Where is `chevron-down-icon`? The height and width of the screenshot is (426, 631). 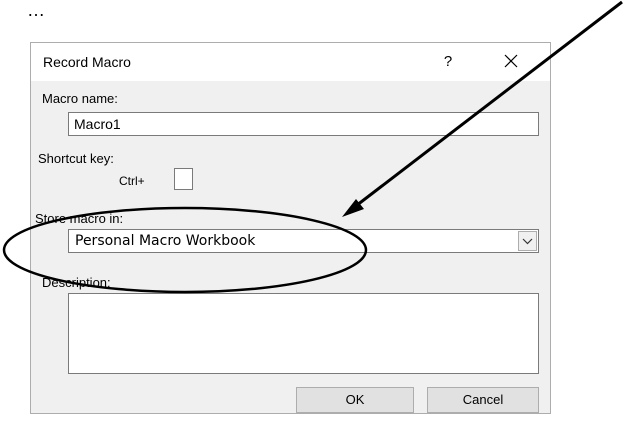 chevron-down-icon is located at coordinates (527, 241).